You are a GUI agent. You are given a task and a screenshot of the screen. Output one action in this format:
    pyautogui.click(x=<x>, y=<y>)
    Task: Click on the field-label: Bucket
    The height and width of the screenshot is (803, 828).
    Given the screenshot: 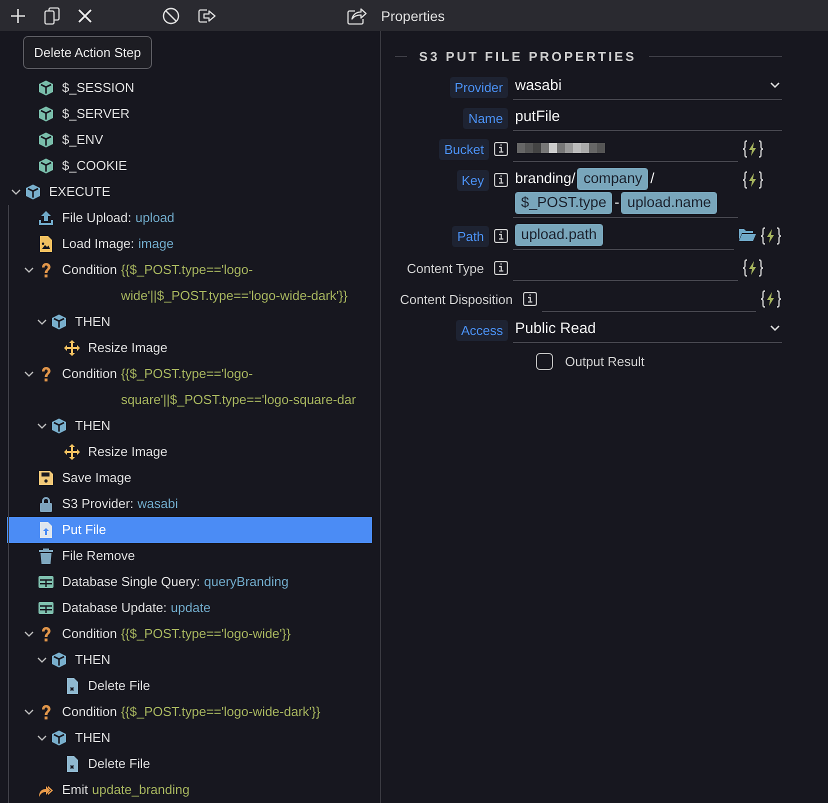 What is the action you would take?
    pyautogui.click(x=464, y=149)
    